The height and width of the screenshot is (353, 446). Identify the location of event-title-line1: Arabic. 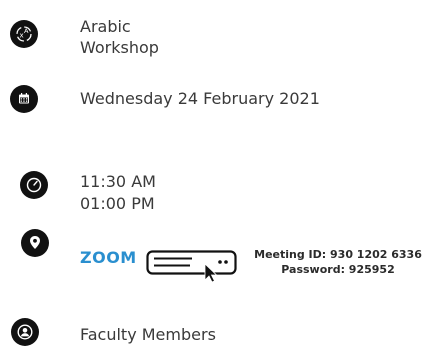
(105, 26).